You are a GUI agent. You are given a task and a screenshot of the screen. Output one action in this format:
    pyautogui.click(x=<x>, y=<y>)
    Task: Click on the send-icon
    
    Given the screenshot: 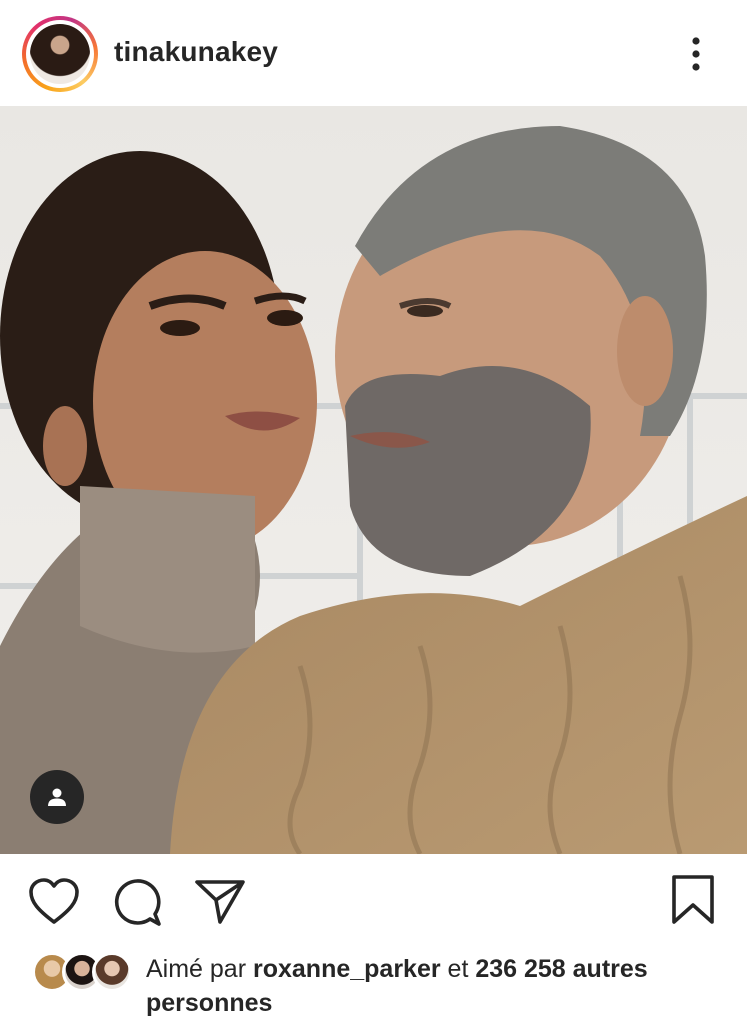 What is the action you would take?
    pyautogui.click(x=220, y=904)
    